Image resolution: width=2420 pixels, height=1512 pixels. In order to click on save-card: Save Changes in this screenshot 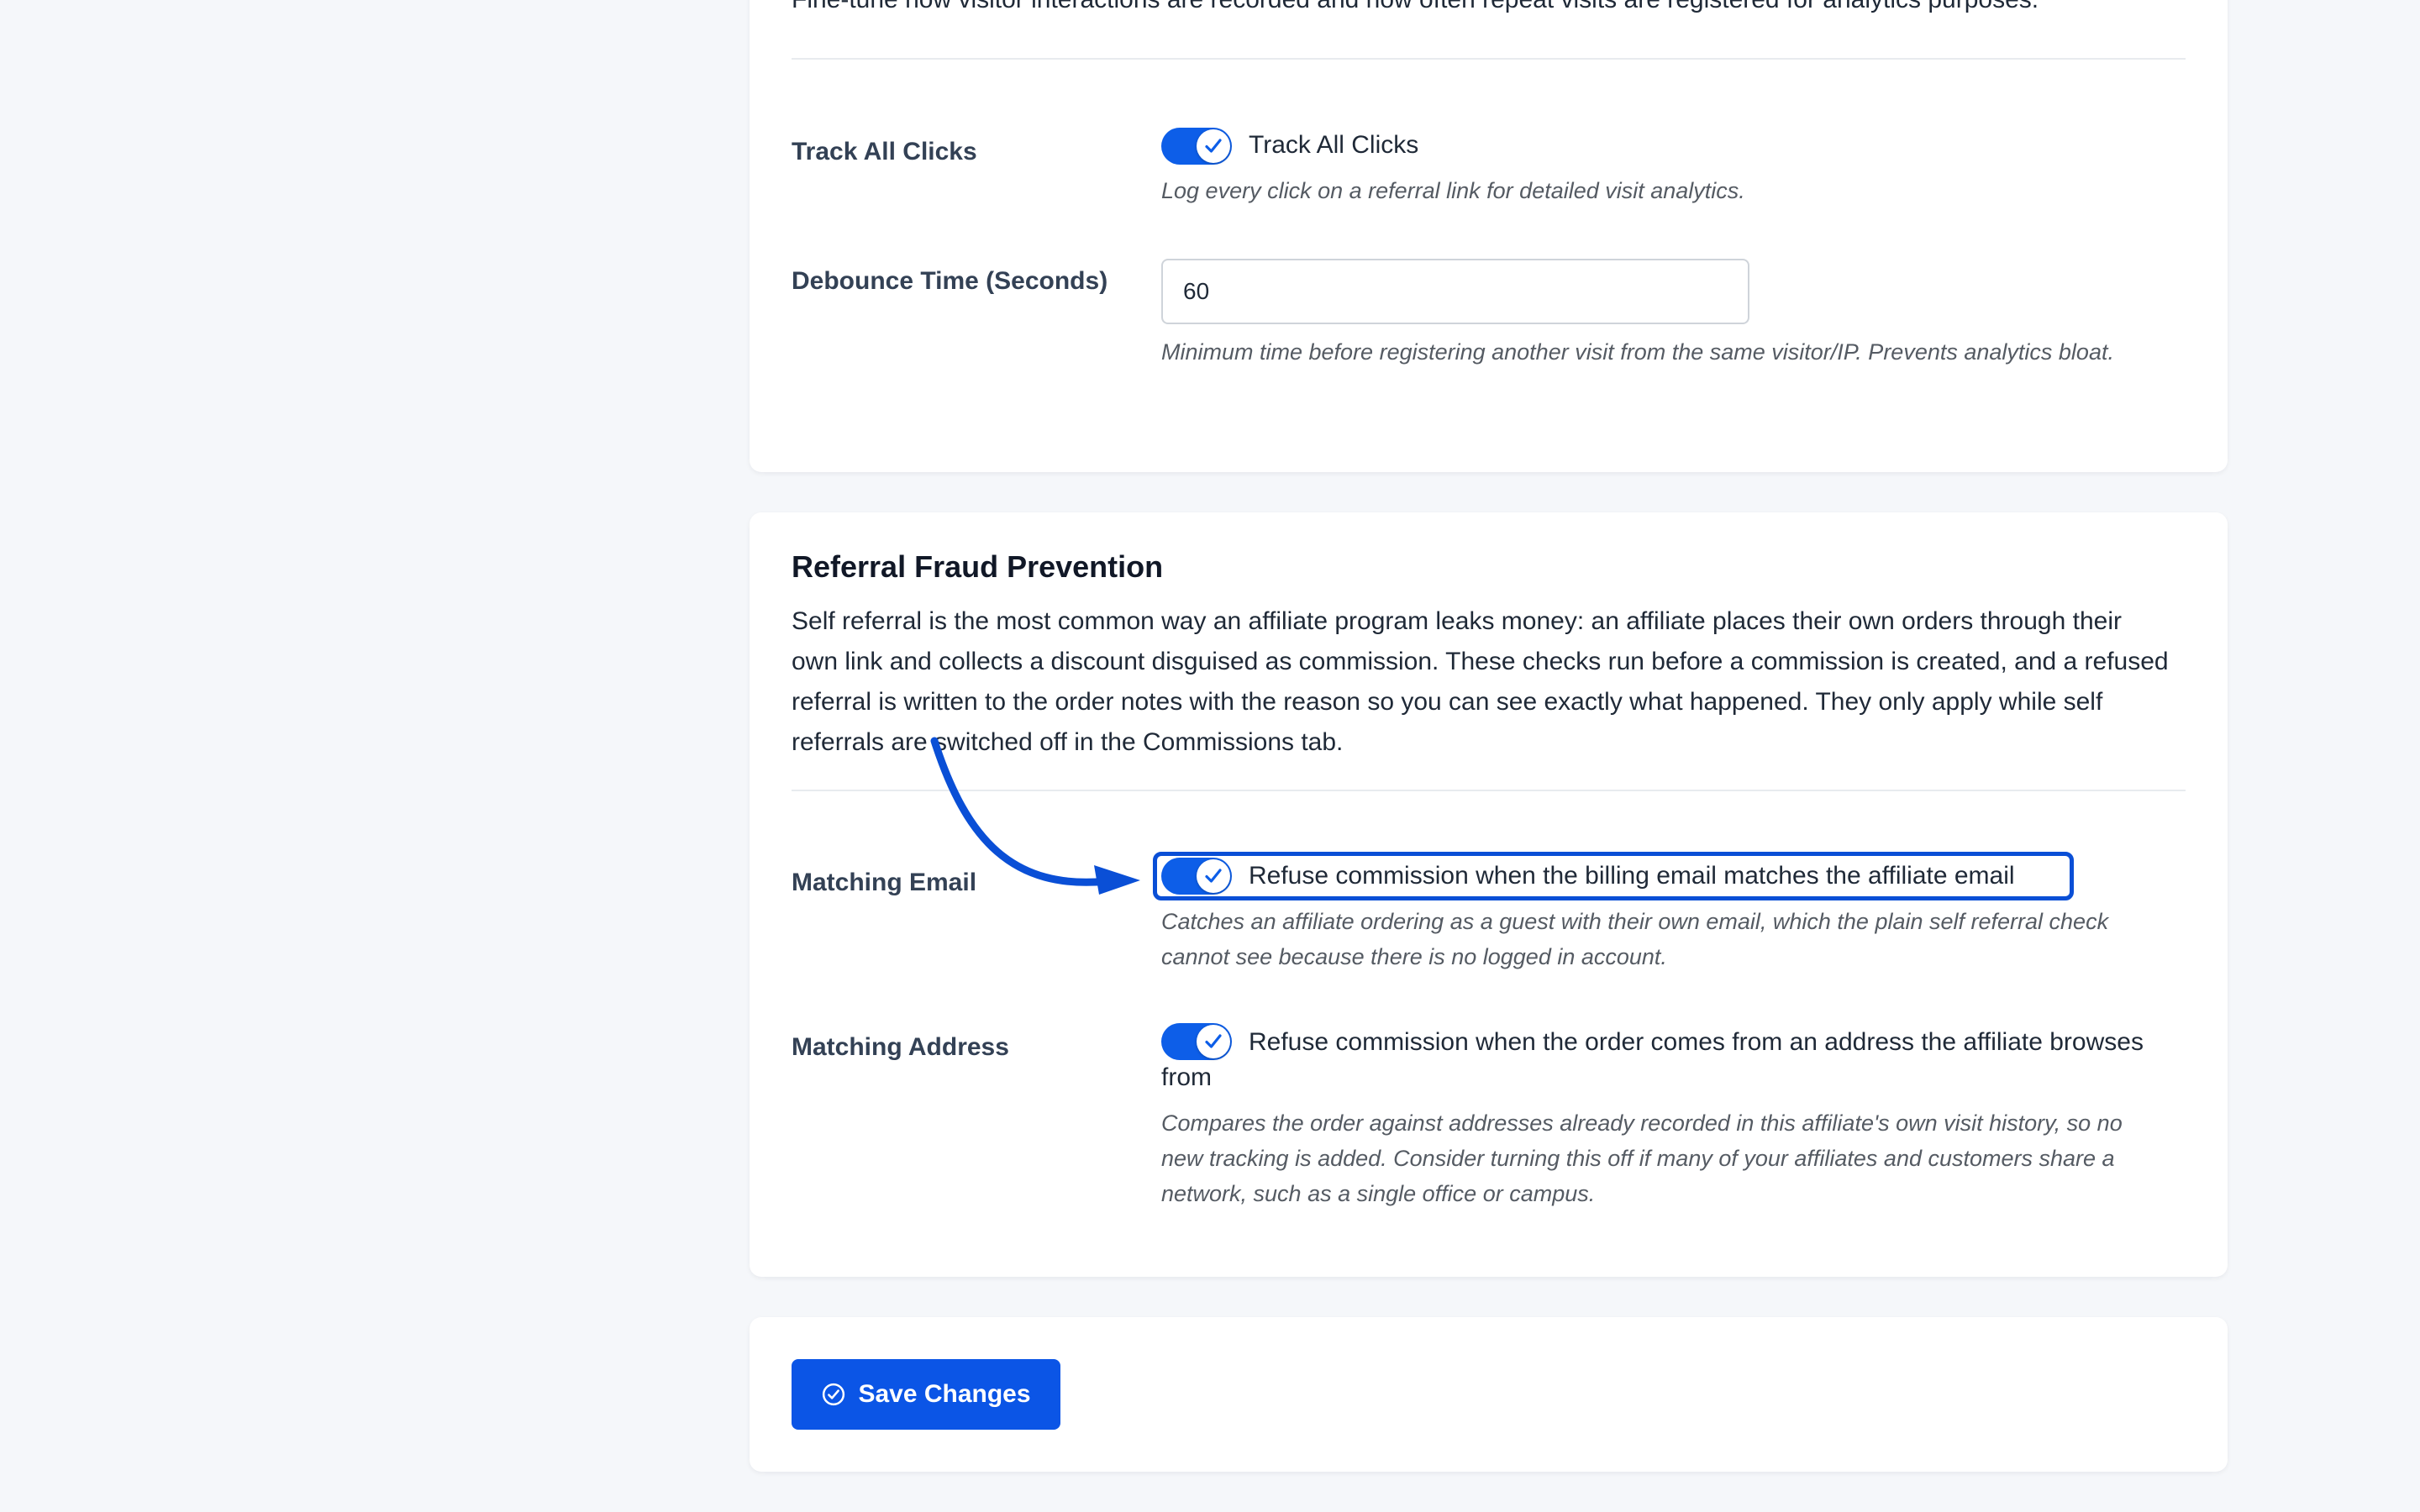, I will do `click(1489, 1394)`.